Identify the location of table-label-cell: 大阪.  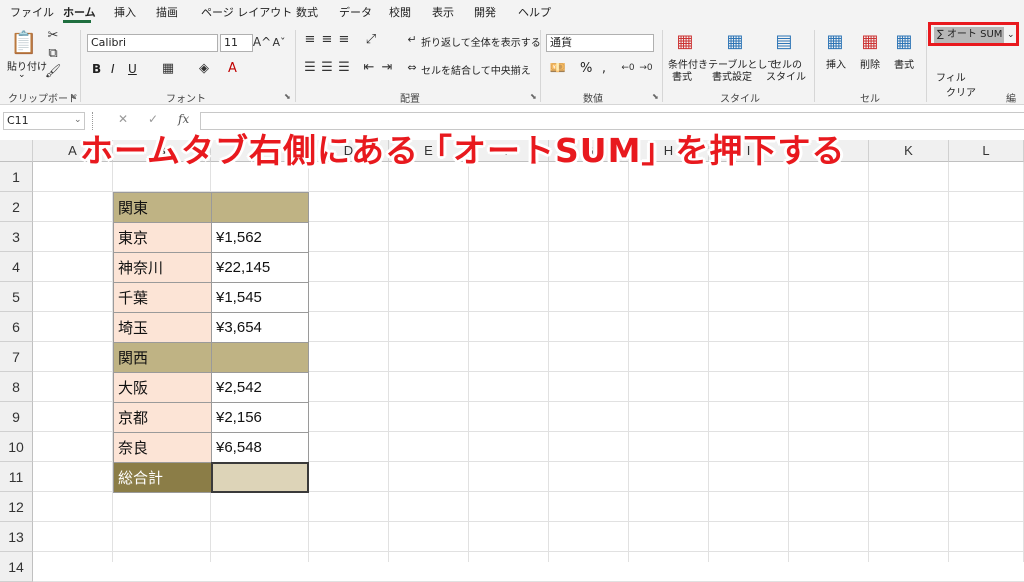
(162, 387).